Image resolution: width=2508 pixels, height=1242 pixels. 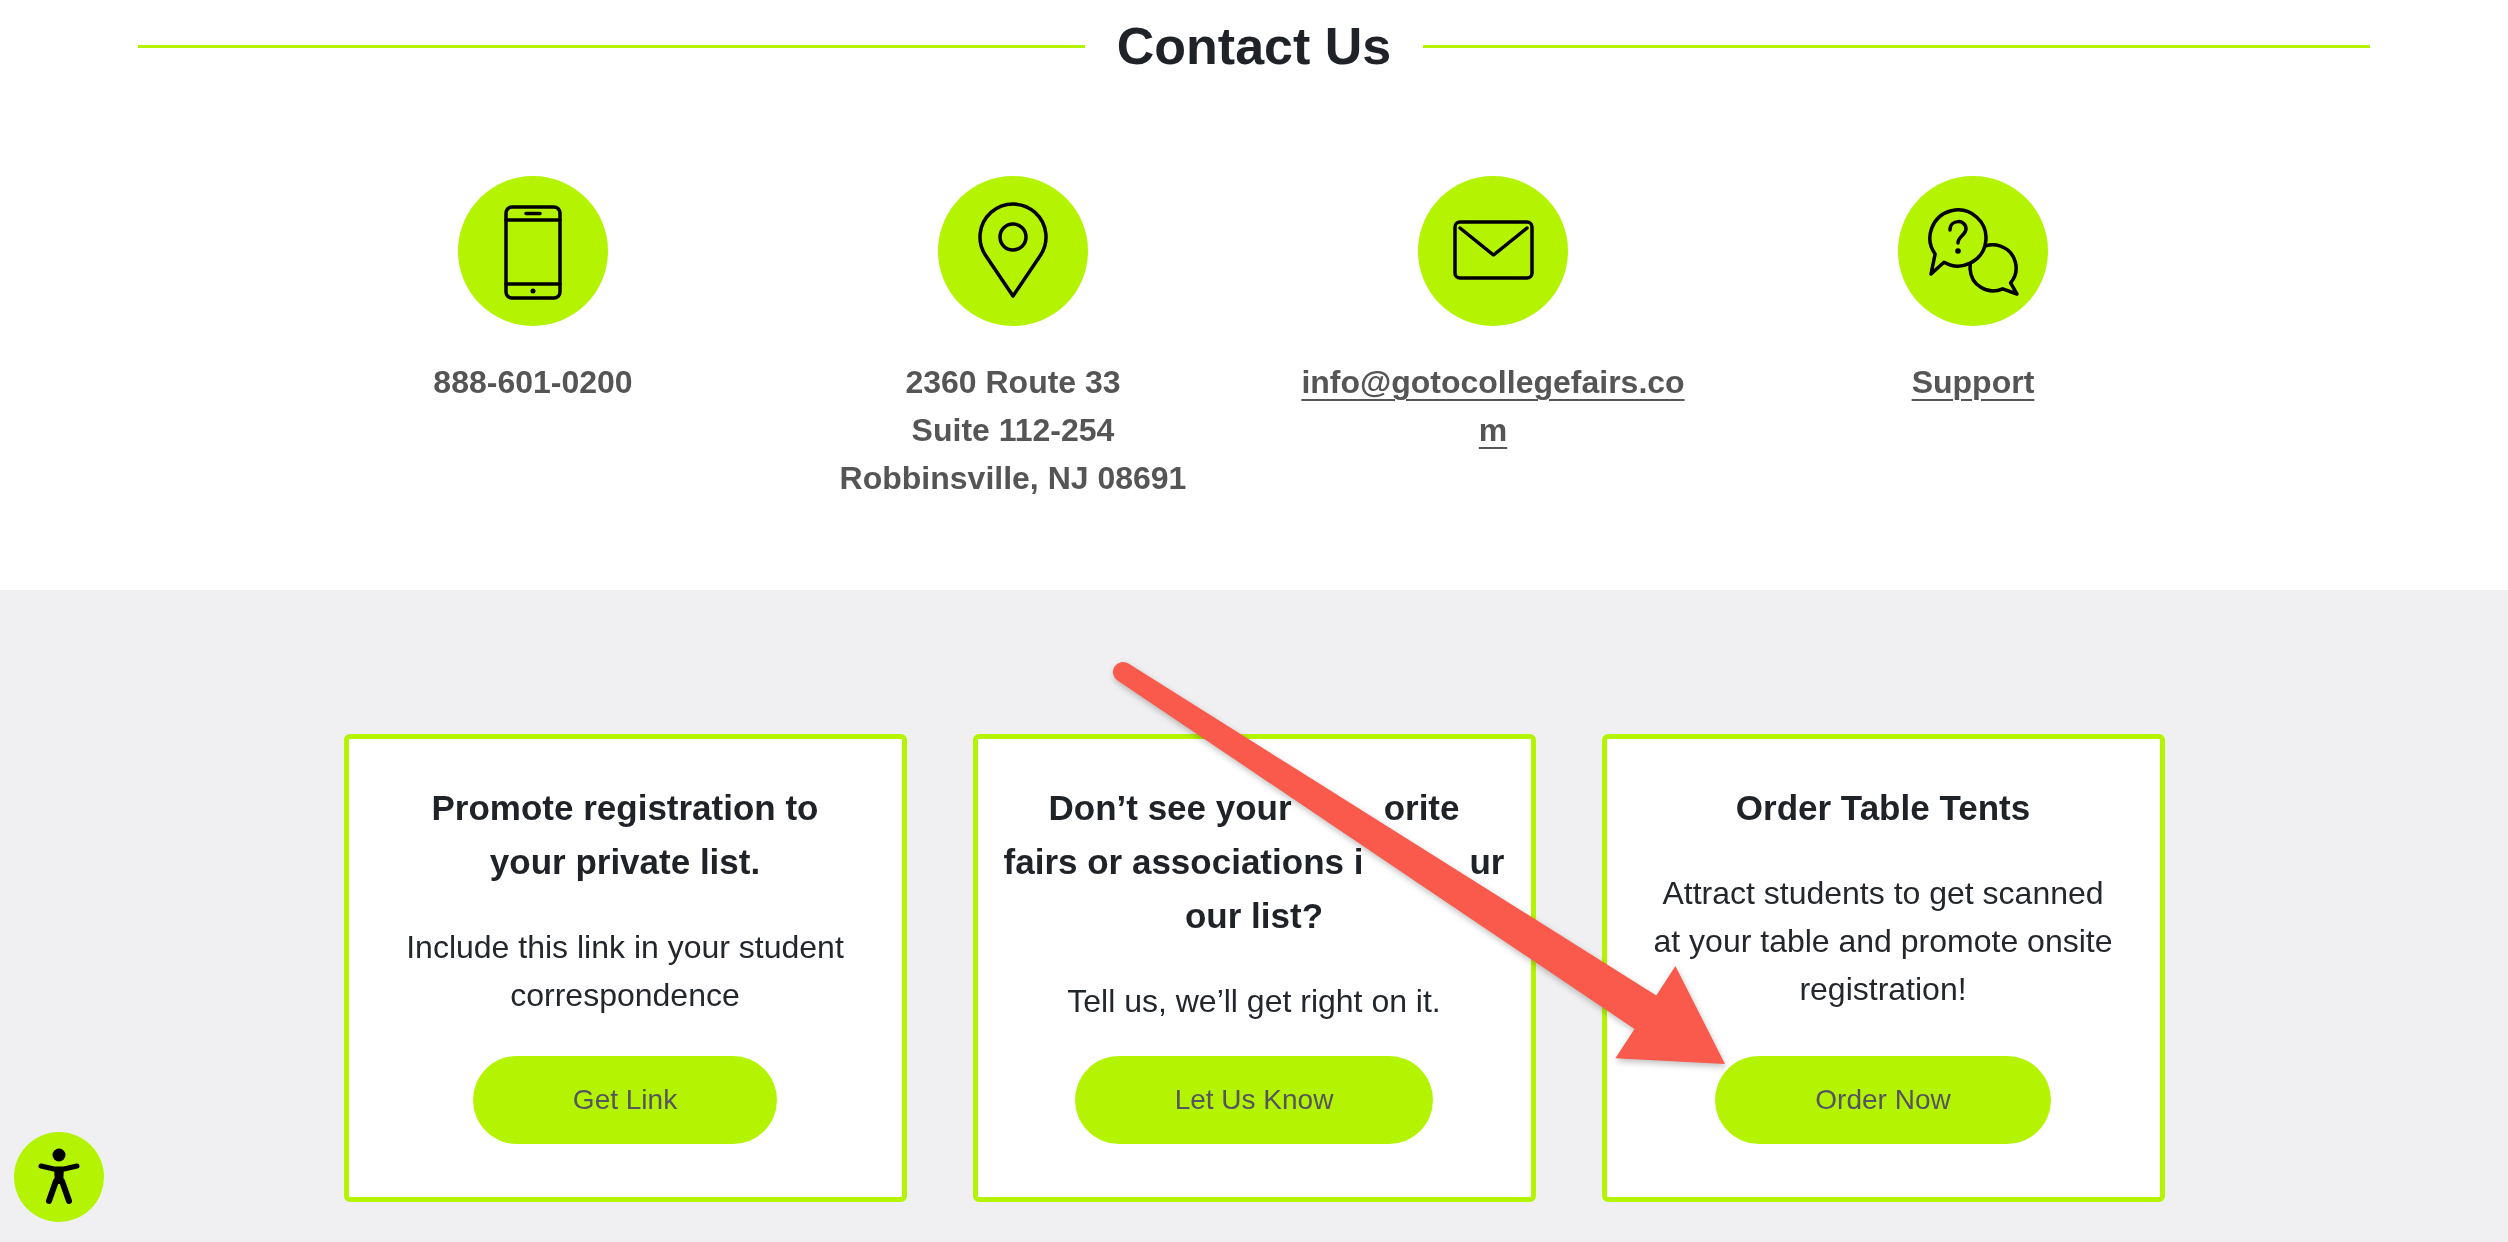 I want to click on card-description: Attract students to get scanned at your table and promote onsite registration!, so click(x=1883, y=941).